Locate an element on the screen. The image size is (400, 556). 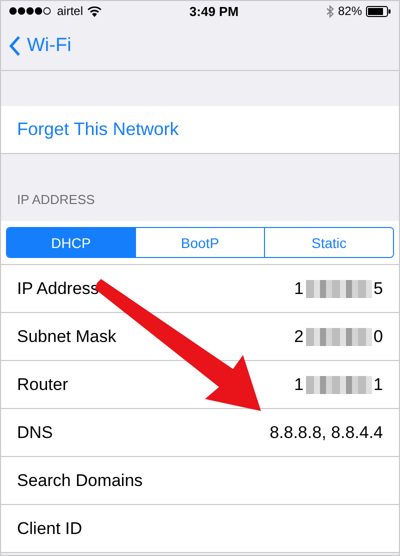
row-value: 5 is located at coordinates (378, 288).